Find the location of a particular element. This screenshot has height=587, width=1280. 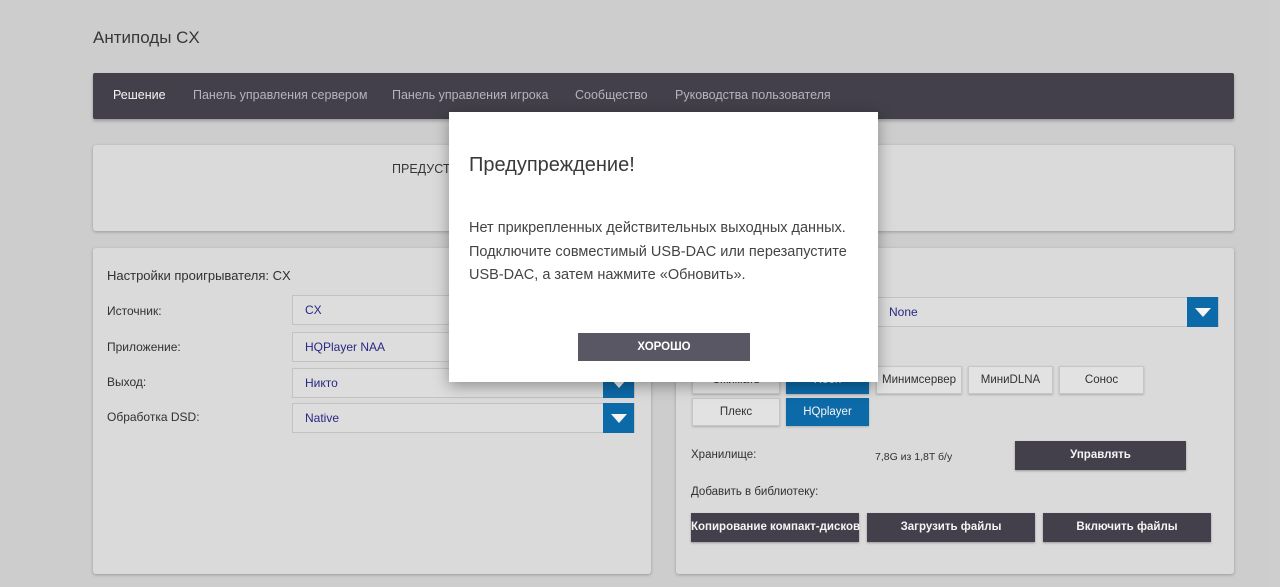

ok-button: ХОРОШО is located at coordinates (664, 347).